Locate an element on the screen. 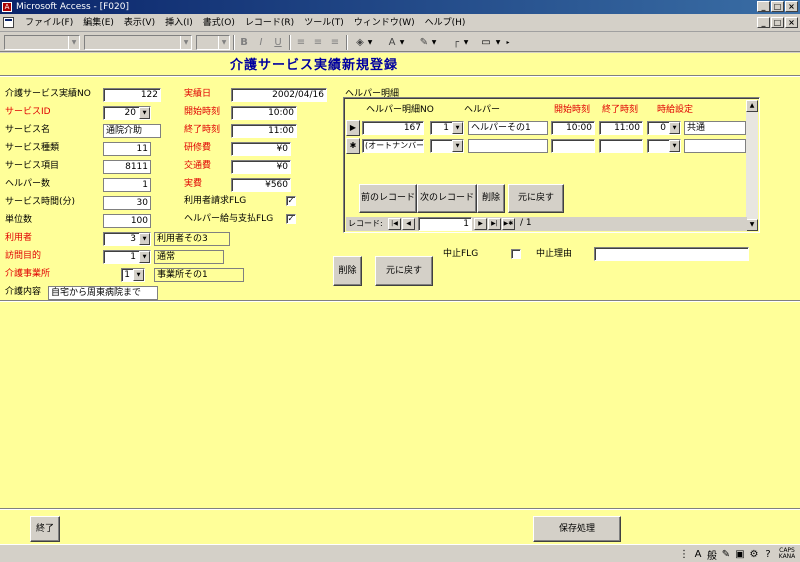 The height and width of the screenshot is (562, 800). menu-insert: 挿入(I) is located at coordinates (179, 23).